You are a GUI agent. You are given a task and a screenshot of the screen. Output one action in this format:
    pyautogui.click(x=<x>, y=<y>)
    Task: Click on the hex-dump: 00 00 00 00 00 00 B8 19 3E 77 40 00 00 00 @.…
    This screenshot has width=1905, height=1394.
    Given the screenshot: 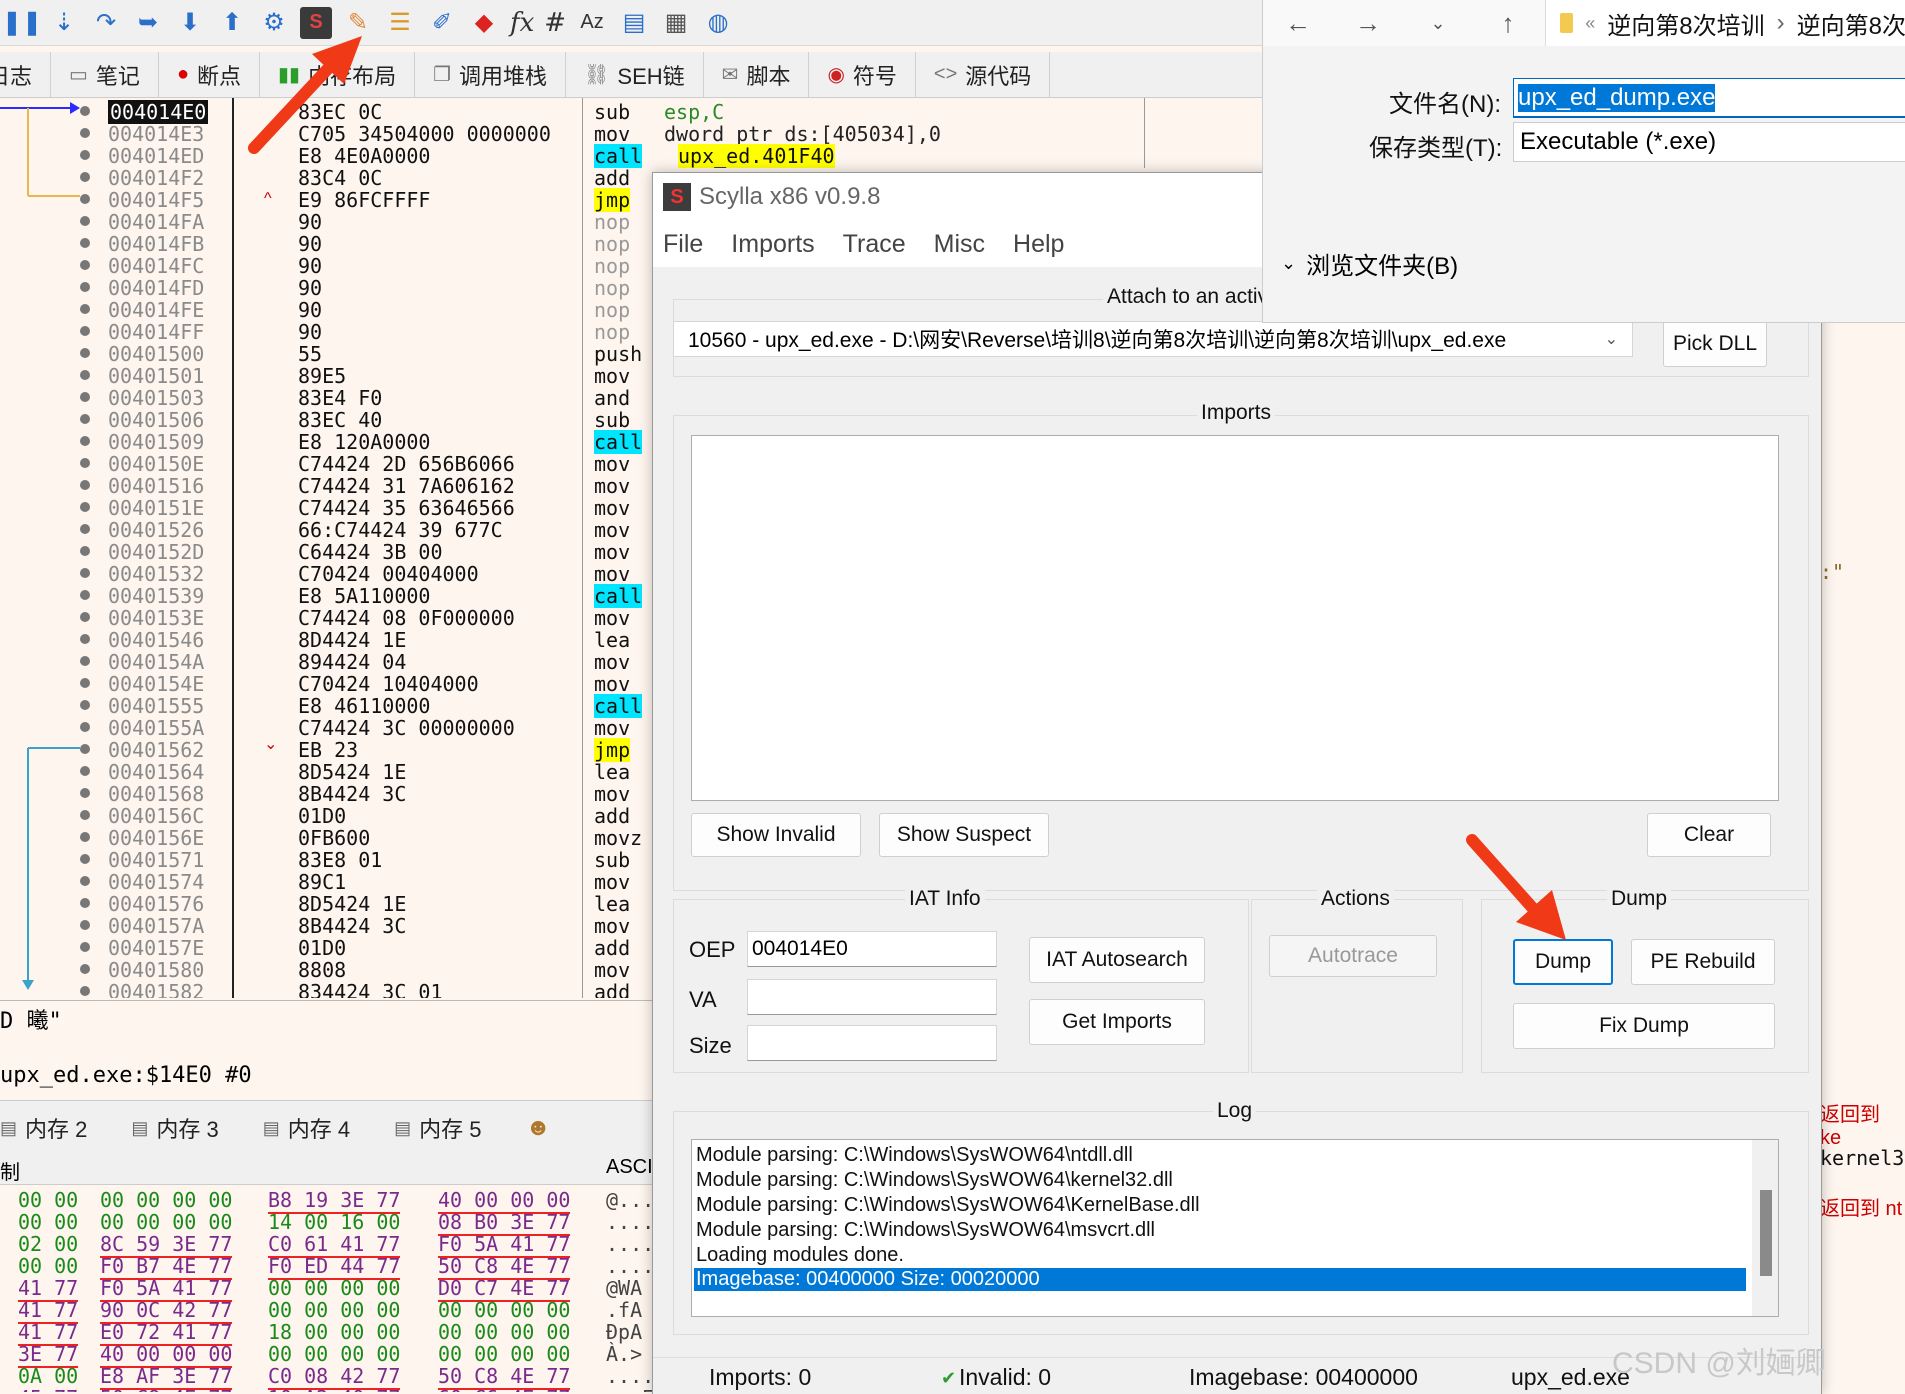 What is the action you would take?
    pyautogui.click(x=330, y=1288)
    